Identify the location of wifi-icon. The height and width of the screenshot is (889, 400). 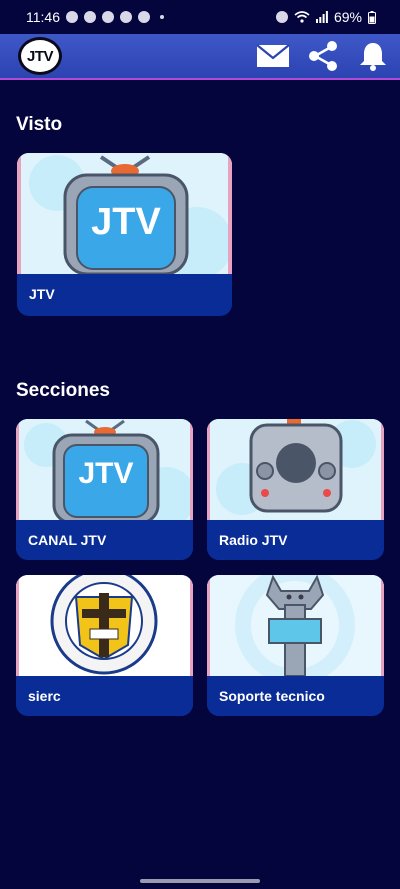
(302, 17).